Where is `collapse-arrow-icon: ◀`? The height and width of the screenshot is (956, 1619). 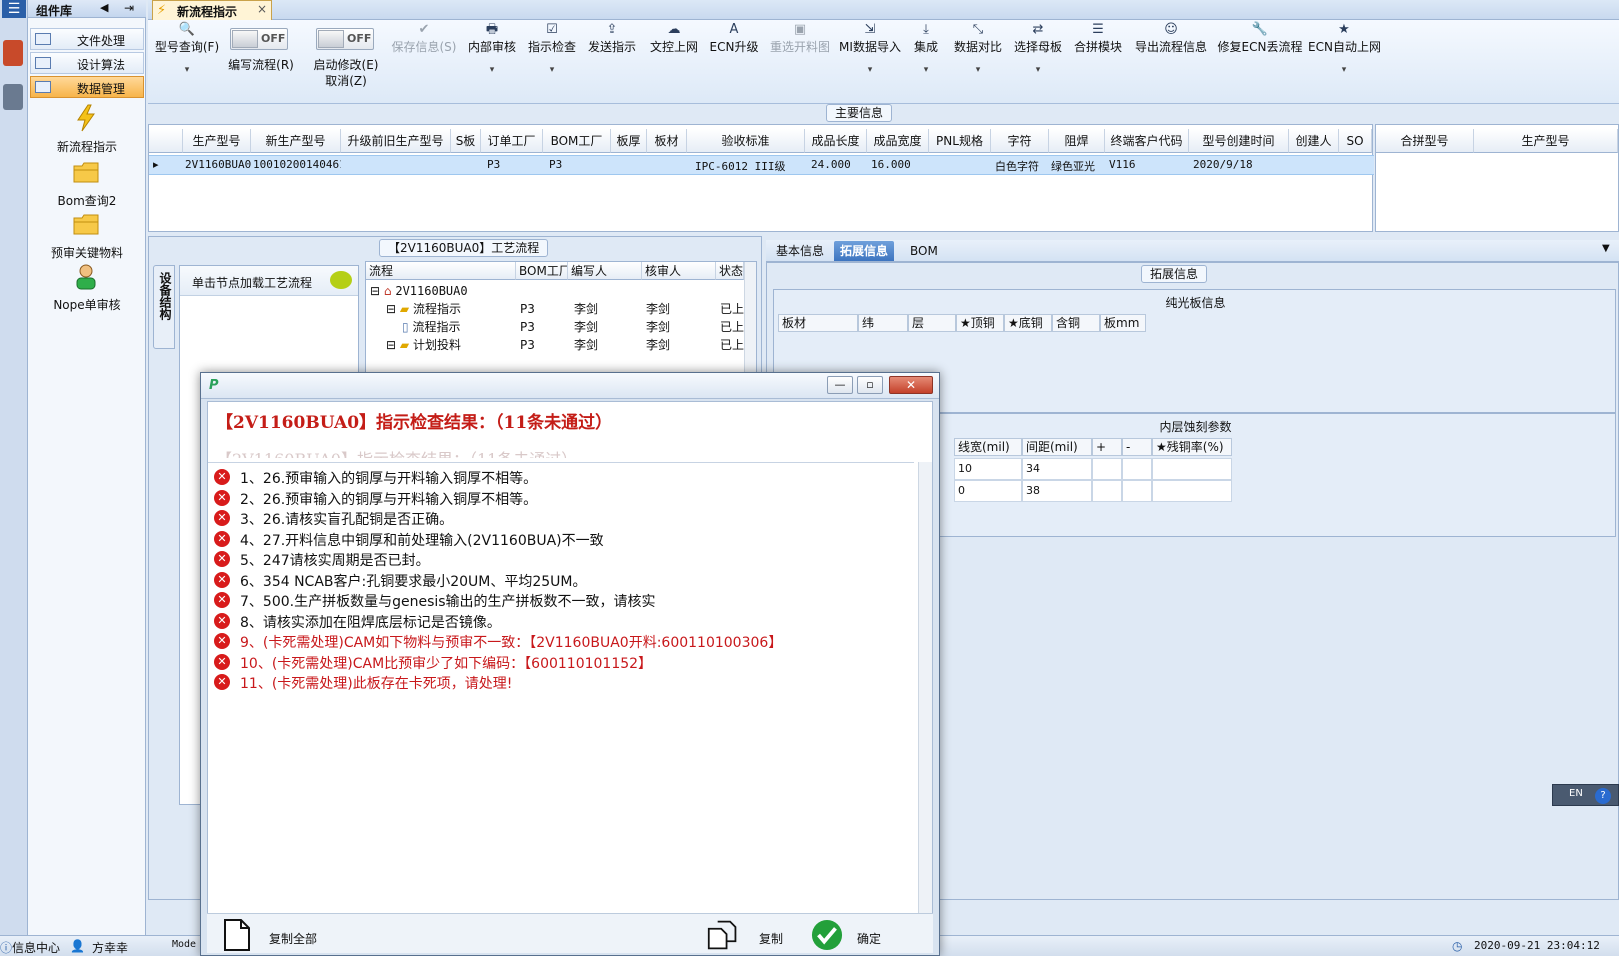 collapse-arrow-icon: ◀ is located at coordinates (104, 7).